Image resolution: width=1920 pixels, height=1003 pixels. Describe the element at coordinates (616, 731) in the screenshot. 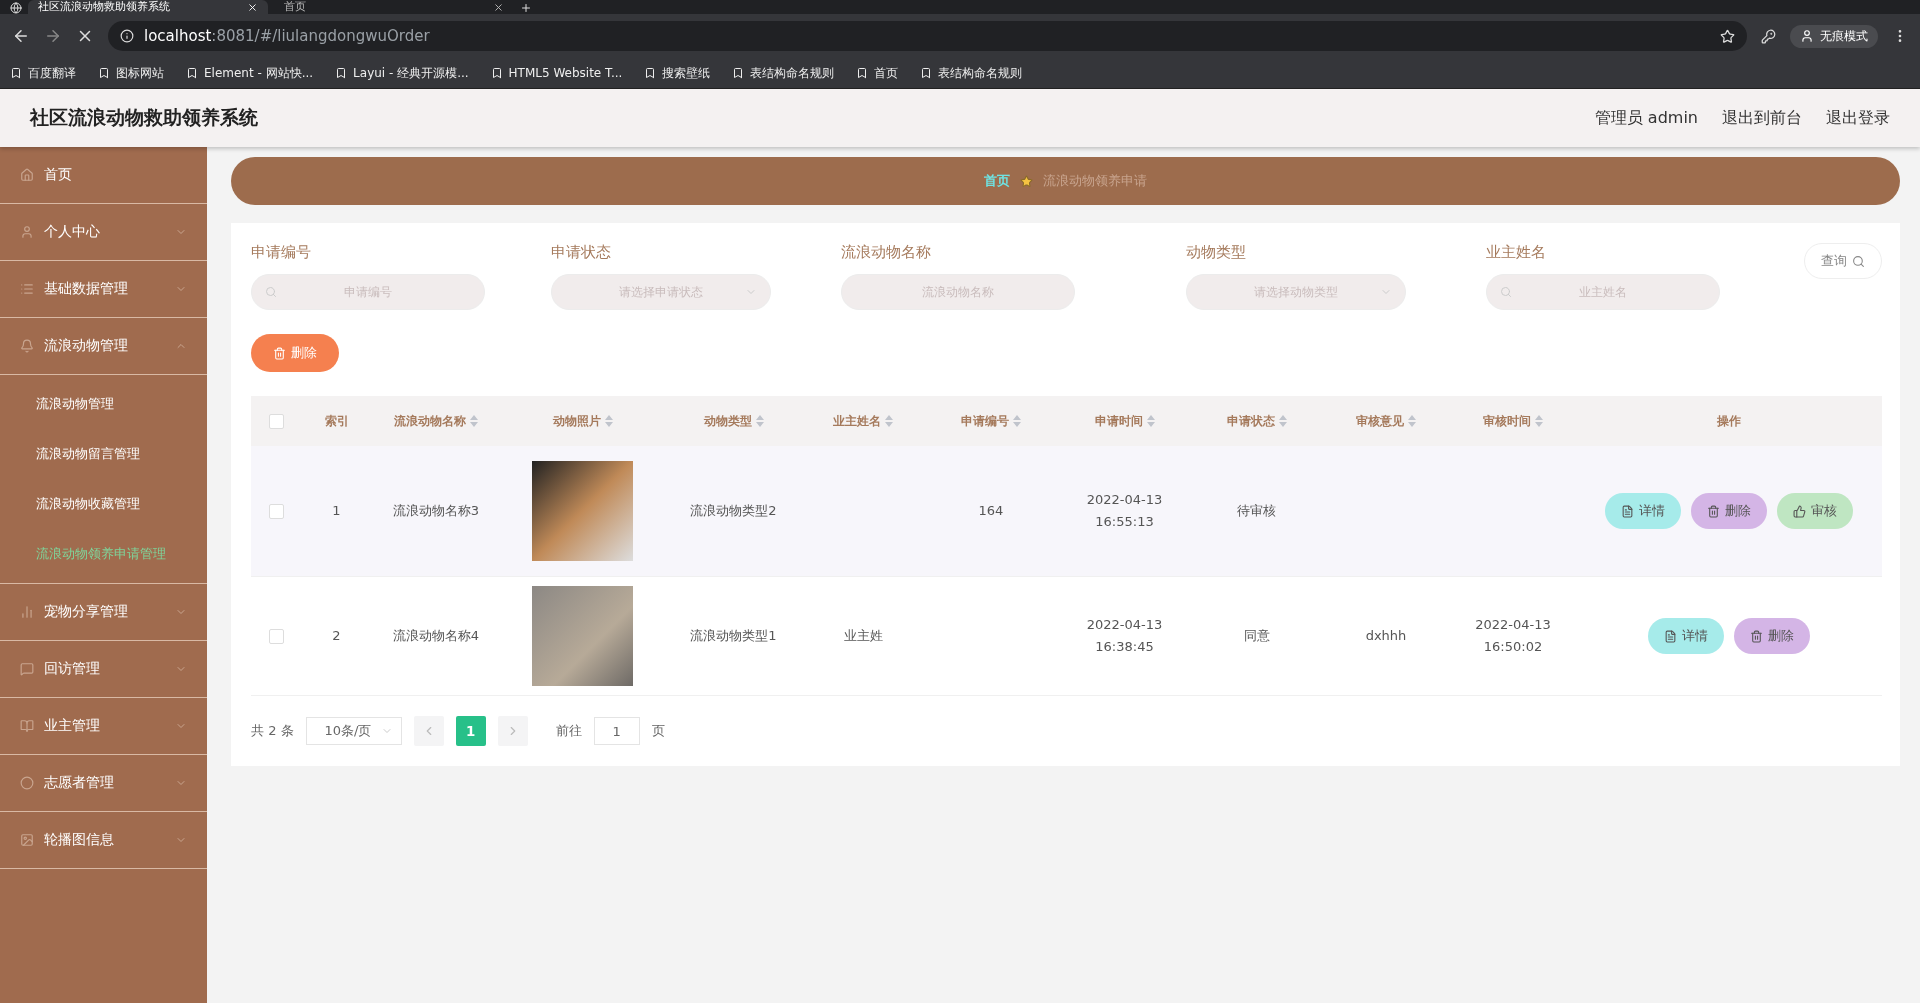

I see `page-input: 1` at that location.